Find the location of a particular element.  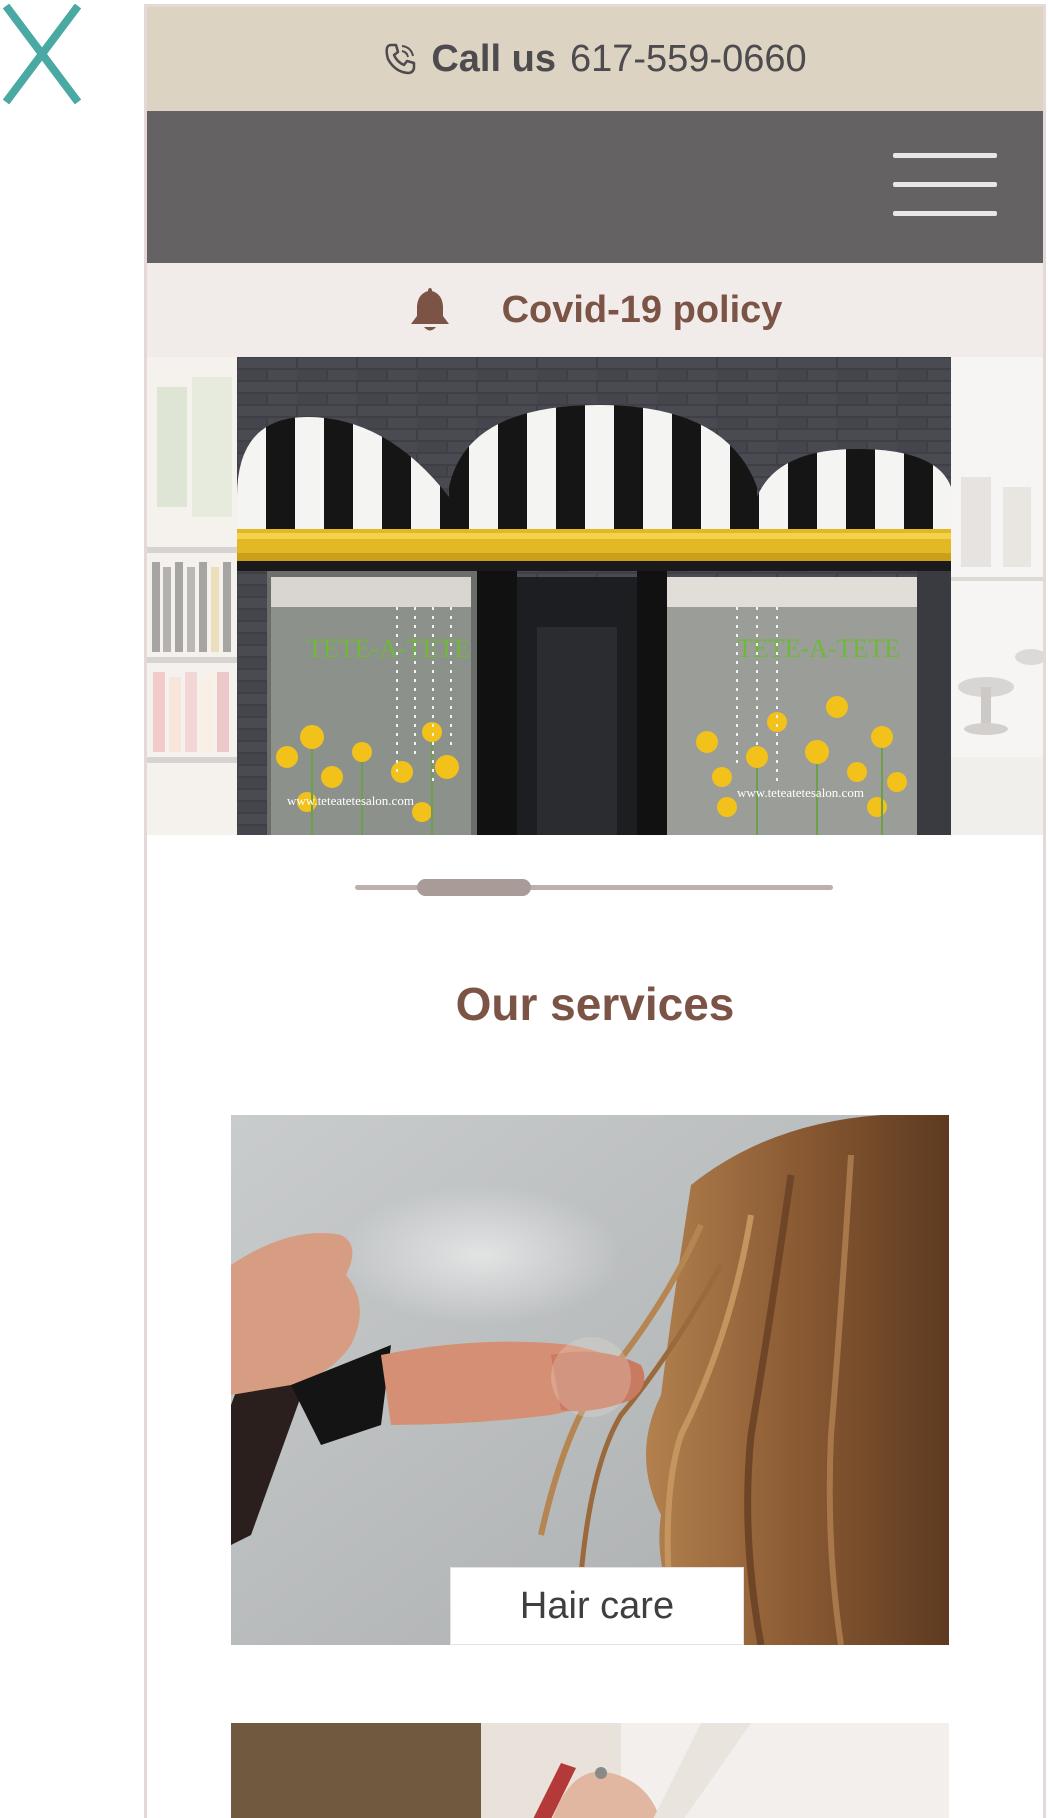

storefront-sign-right: TETE-A-TETE is located at coordinates (818, 648).